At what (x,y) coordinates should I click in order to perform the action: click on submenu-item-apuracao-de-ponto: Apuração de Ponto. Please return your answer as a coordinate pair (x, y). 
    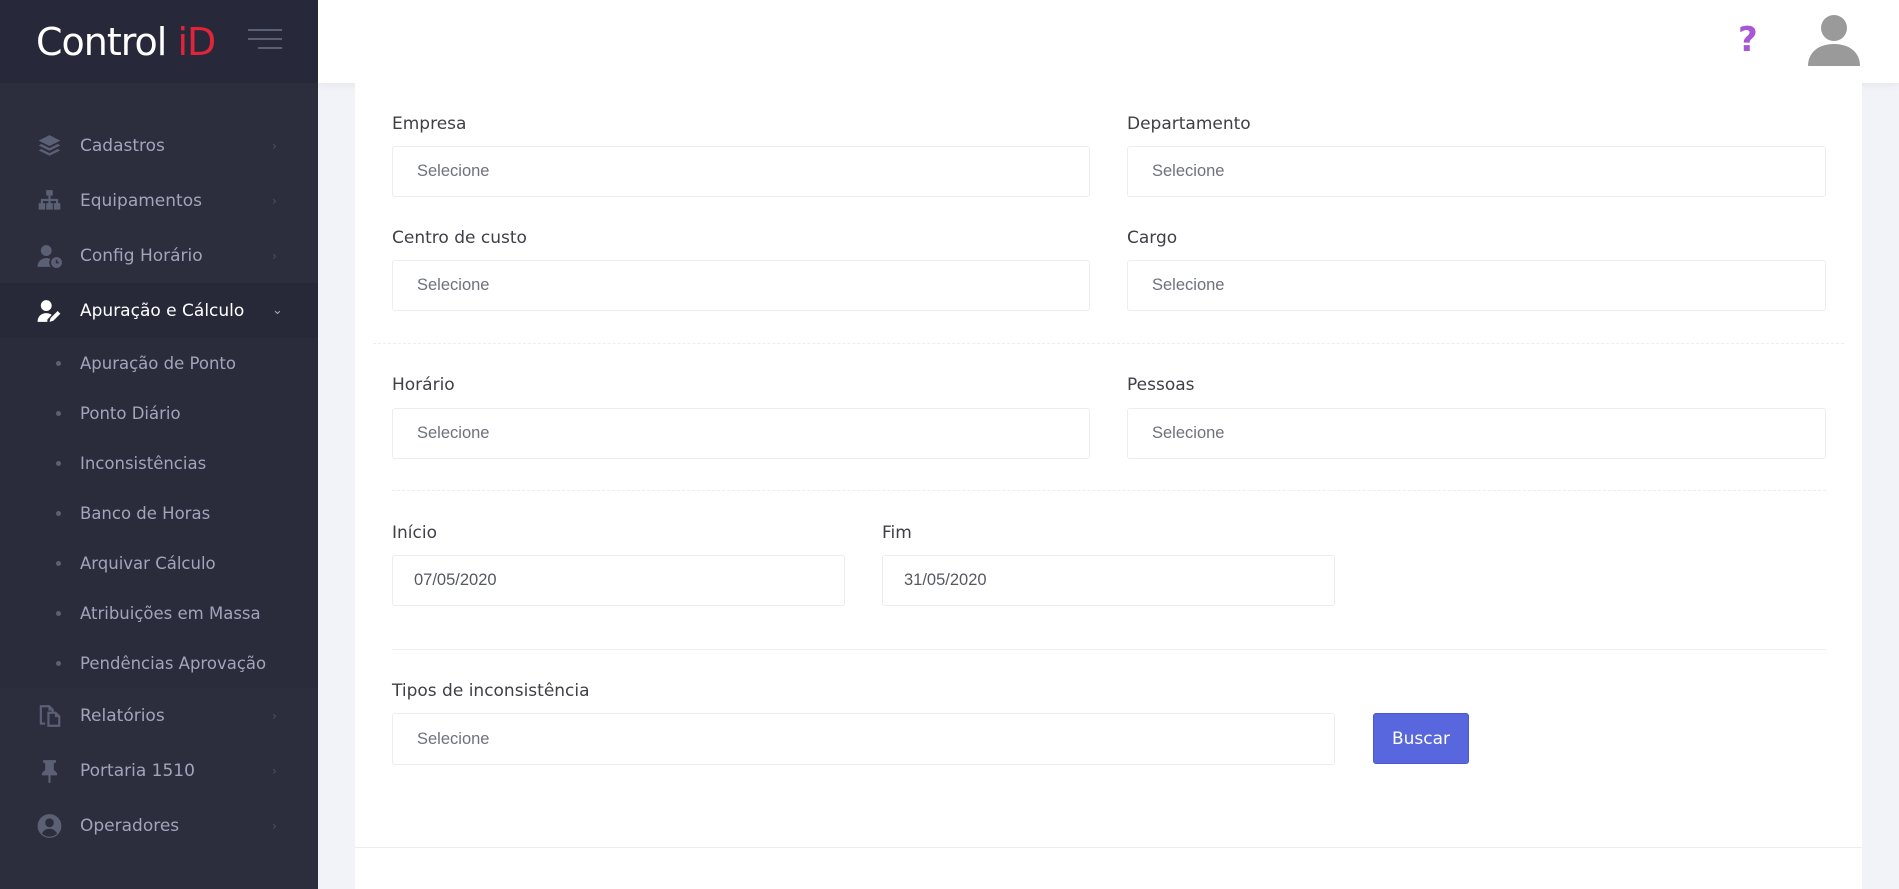
    Looking at the image, I should click on (159, 363).